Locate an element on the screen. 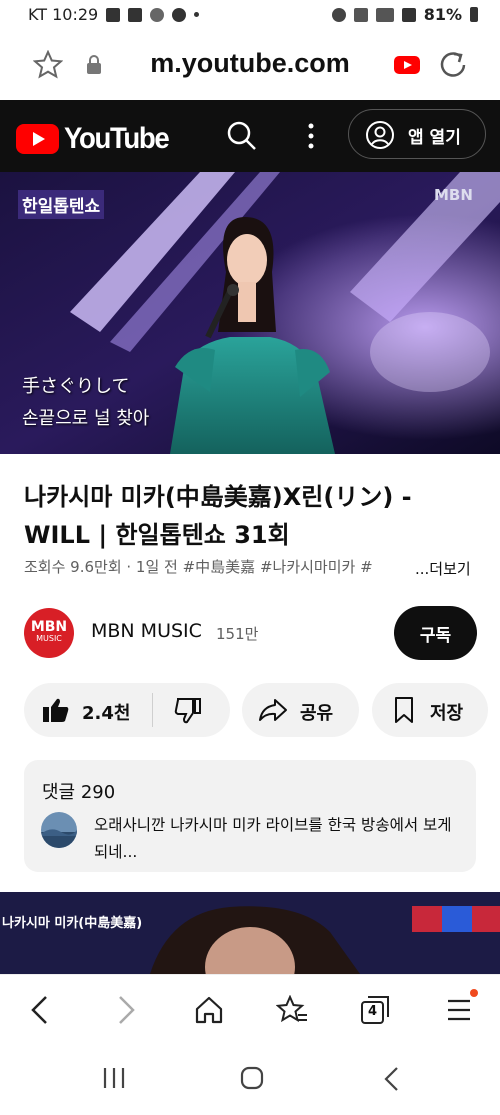 This screenshot has width=500, height=1115. youtube-logo: YouTube is located at coordinates (96, 139).